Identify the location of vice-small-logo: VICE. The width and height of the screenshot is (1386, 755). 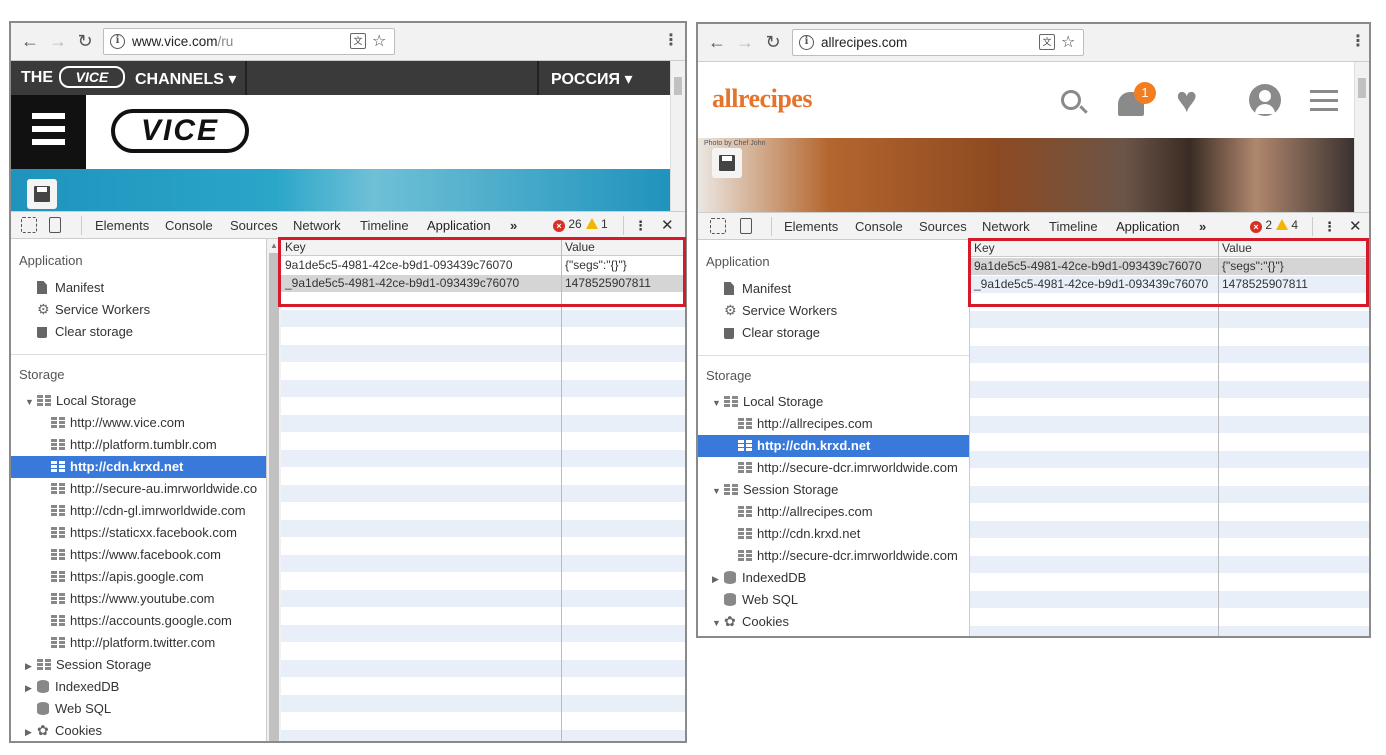
(92, 77).